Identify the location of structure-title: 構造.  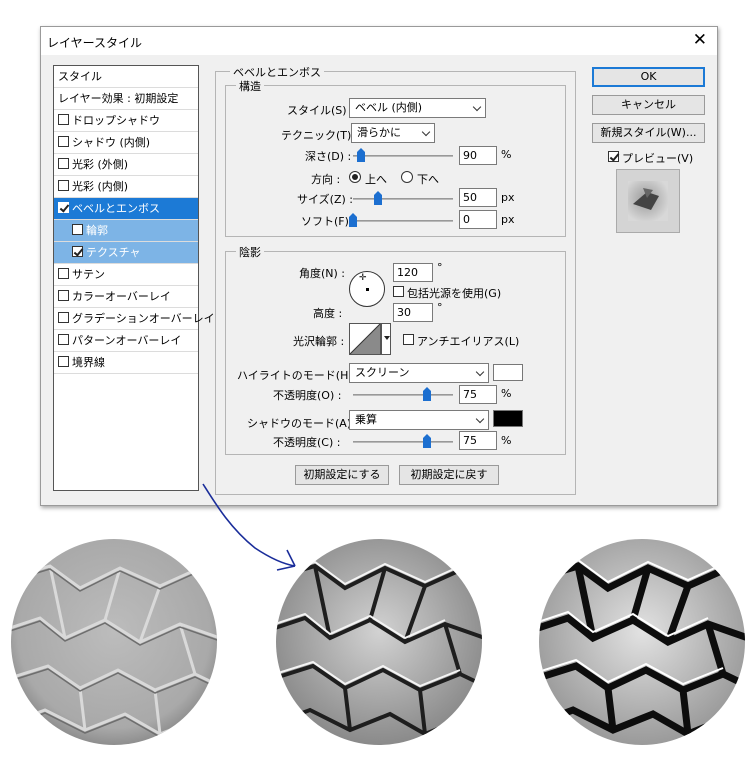
(250, 86).